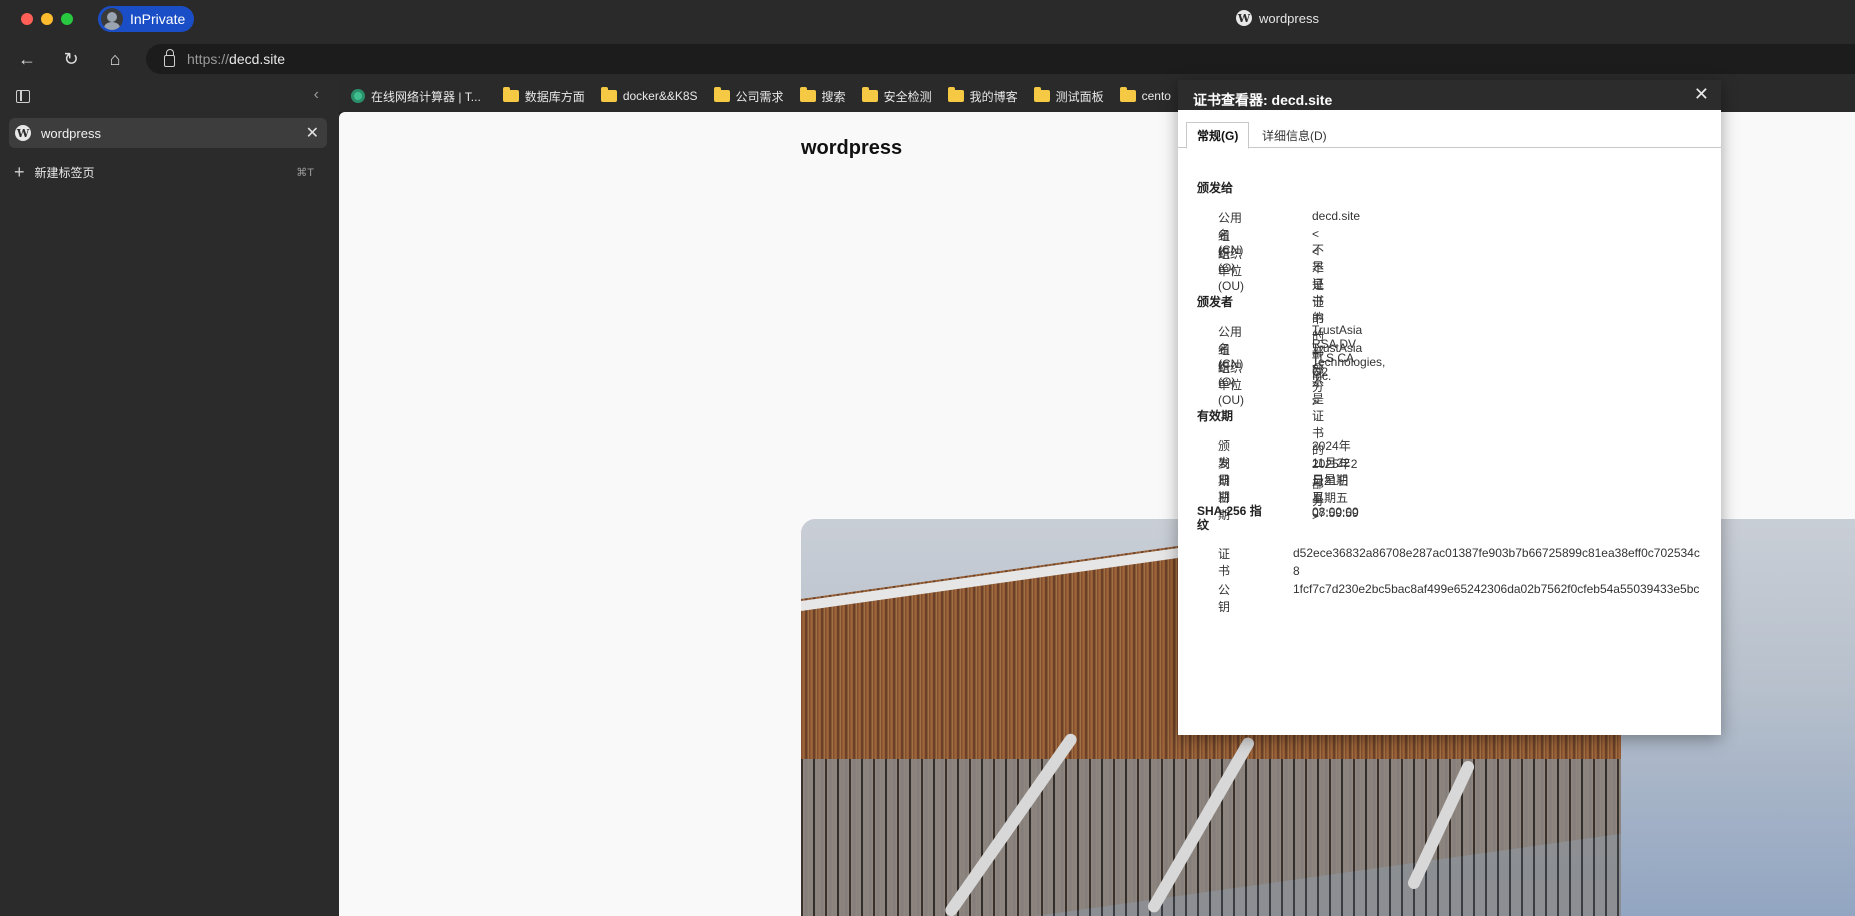 The height and width of the screenshot is (916, 1855). I want to click on site-title: wordpress, so click(851, 148).